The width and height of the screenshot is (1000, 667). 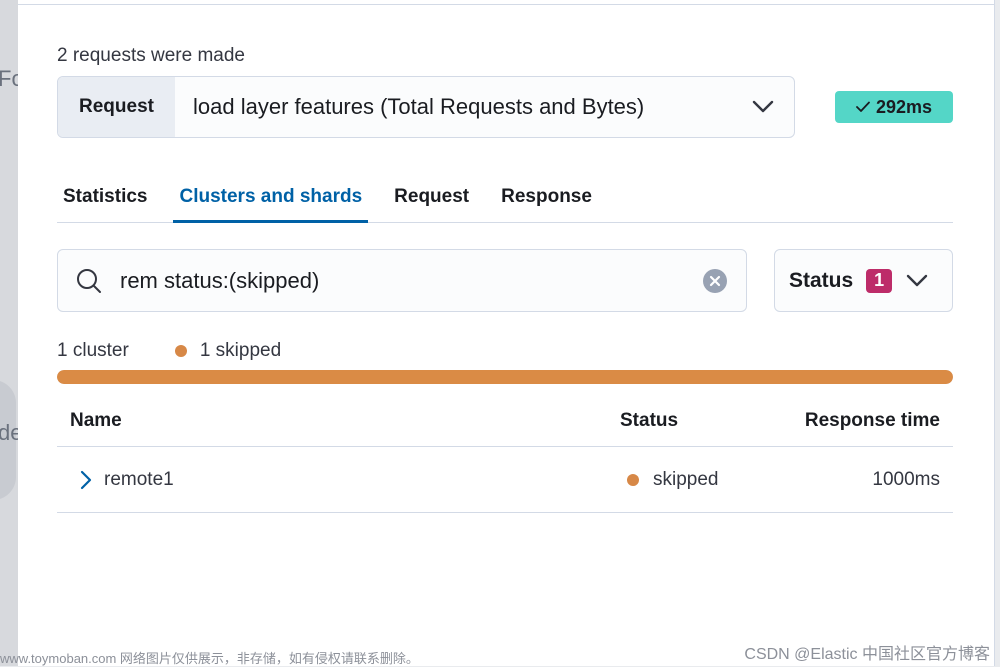 I want to click on search-input: rem status:(skipped), so click(x=402, y=281).